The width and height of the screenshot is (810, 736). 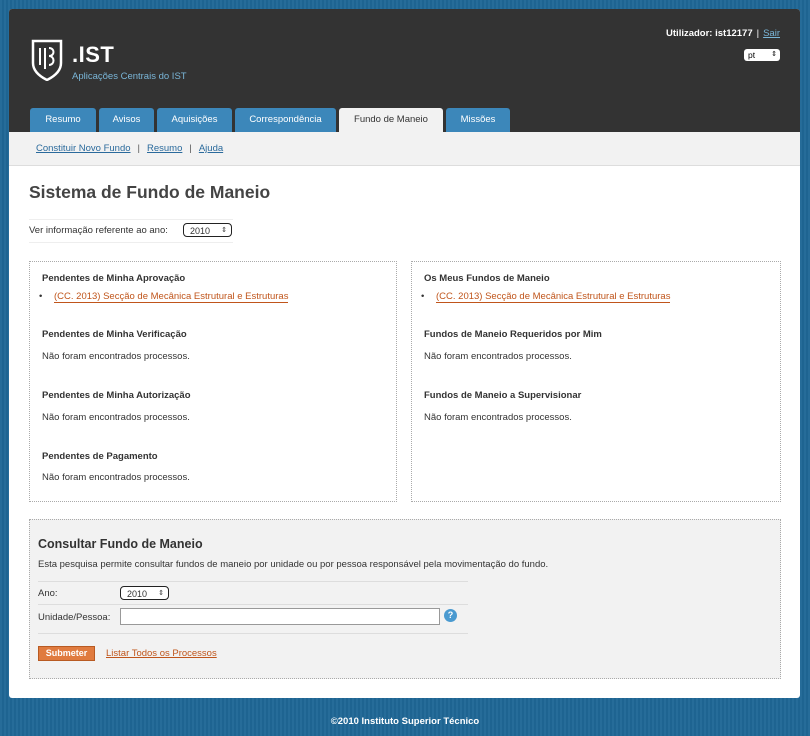 I want to click on year-filter: Ver informação referente ao ano: 2010 ⇕, so click(x=131, y=231).